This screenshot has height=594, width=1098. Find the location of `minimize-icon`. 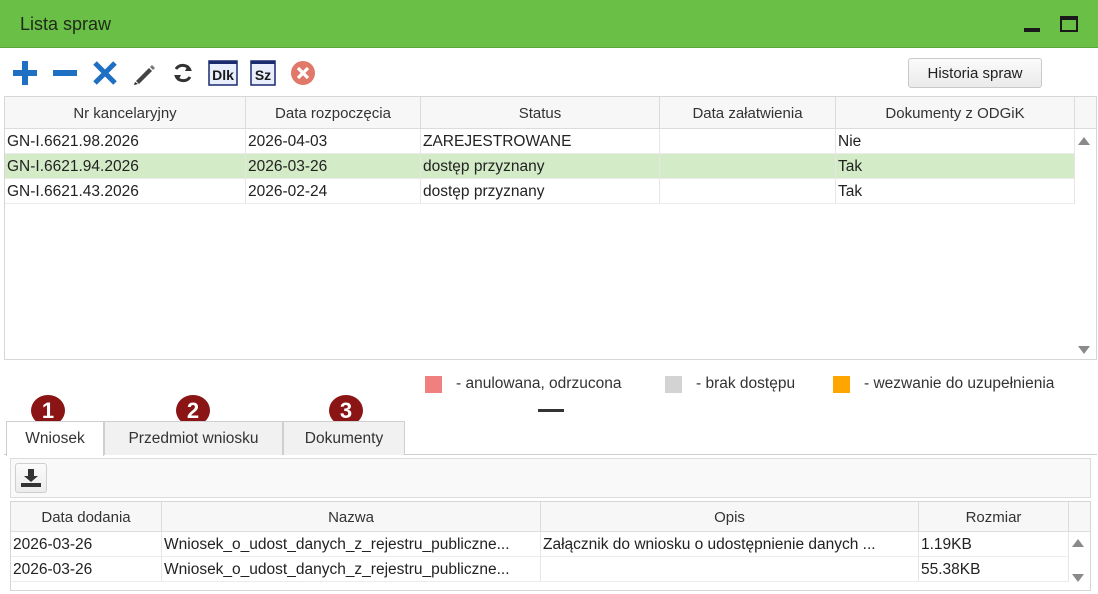

minimize-icon is located at coordinates (1032, 30).